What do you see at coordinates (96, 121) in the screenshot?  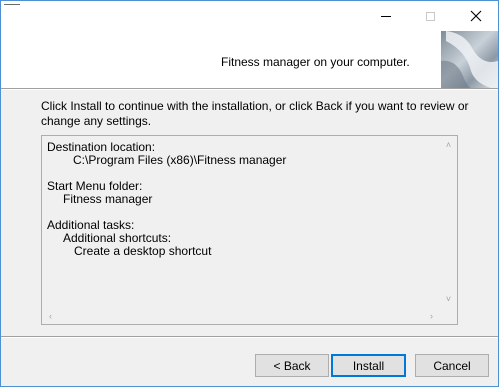 I see `intro-line-2: change any settings.` at bounding box center [96, 121].